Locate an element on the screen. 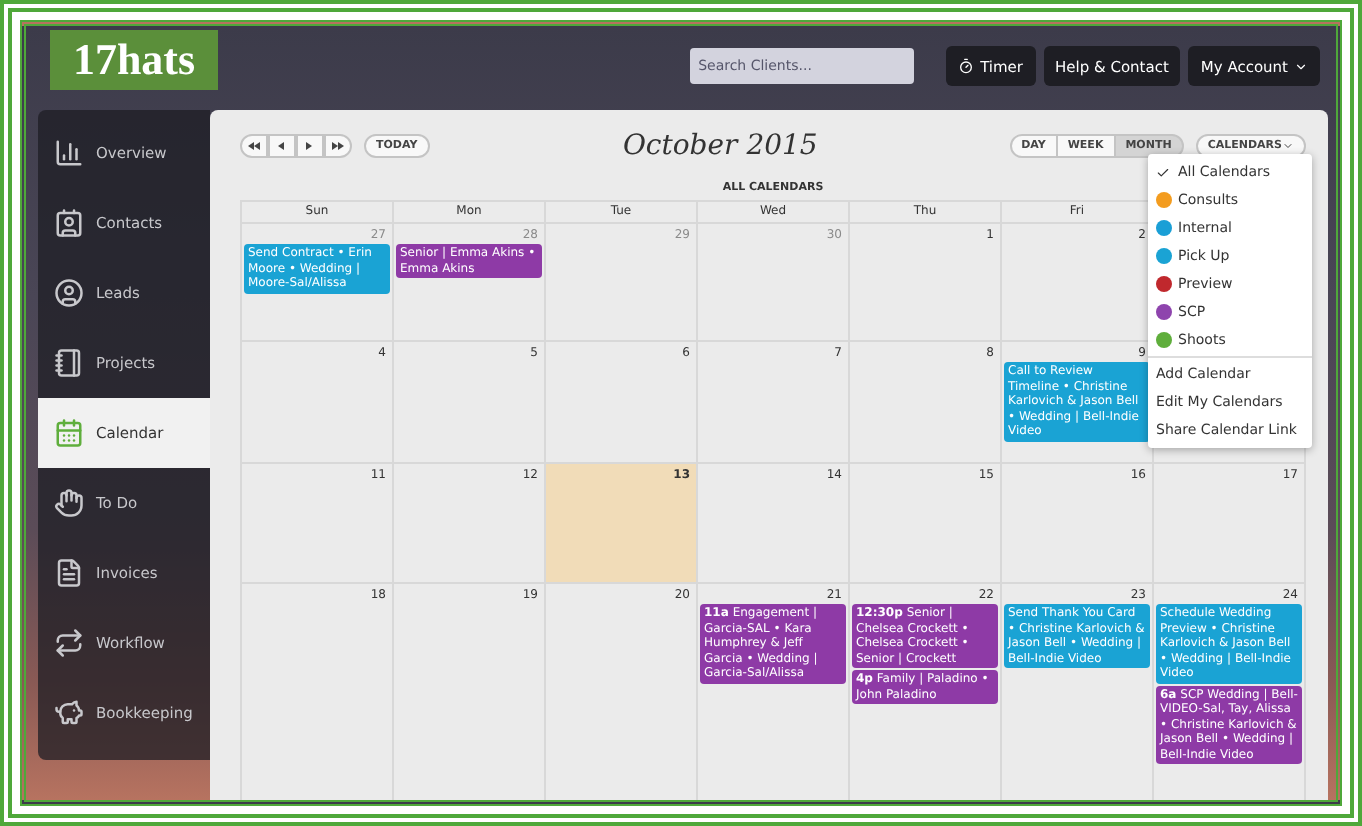 This screenshot has height=826, width=1362. first-button is located at coordinates (254, 146).